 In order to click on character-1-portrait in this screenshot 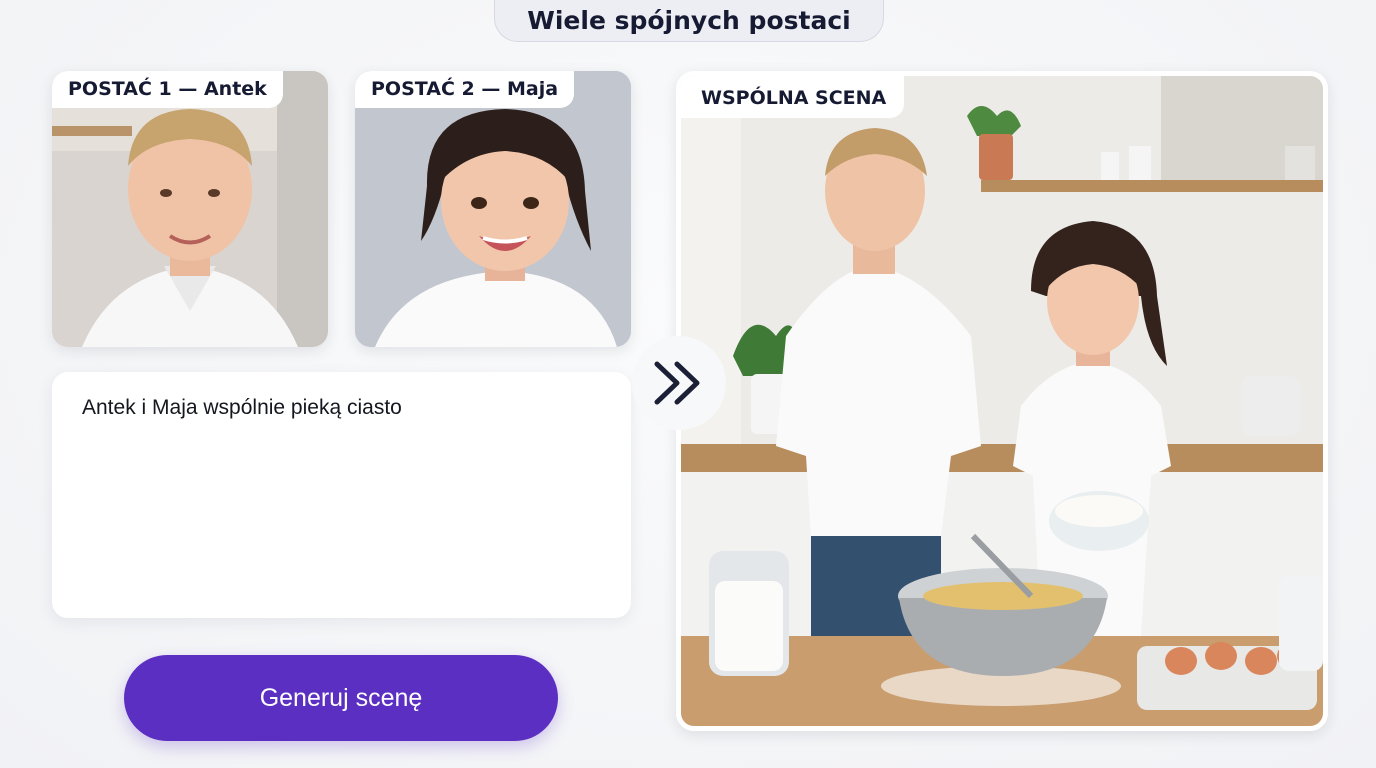, I will do `click(190, 209)`.